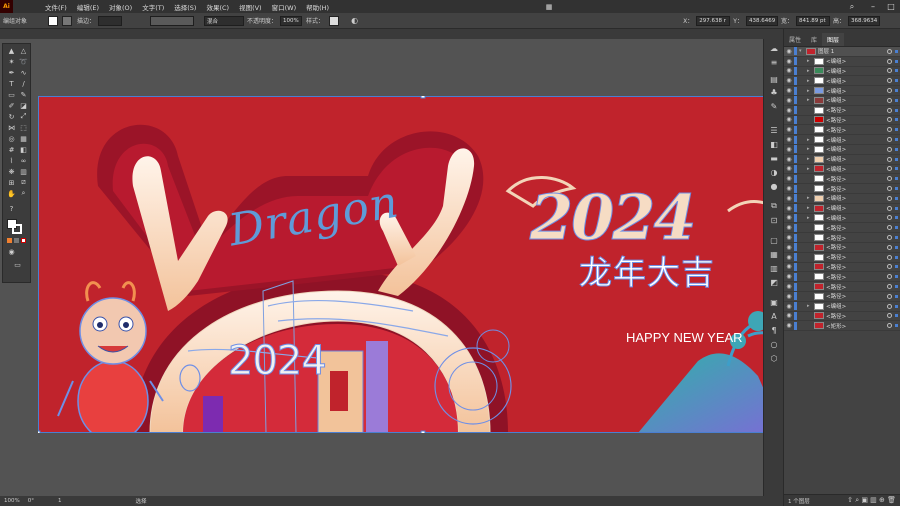 Image resolution: width=900 pixels, height=506 pixels. What do you see at coordinates (11, 72) in the screenshot?
I see `pen-tool-icon: ✒` at bounding box center [11, 72].